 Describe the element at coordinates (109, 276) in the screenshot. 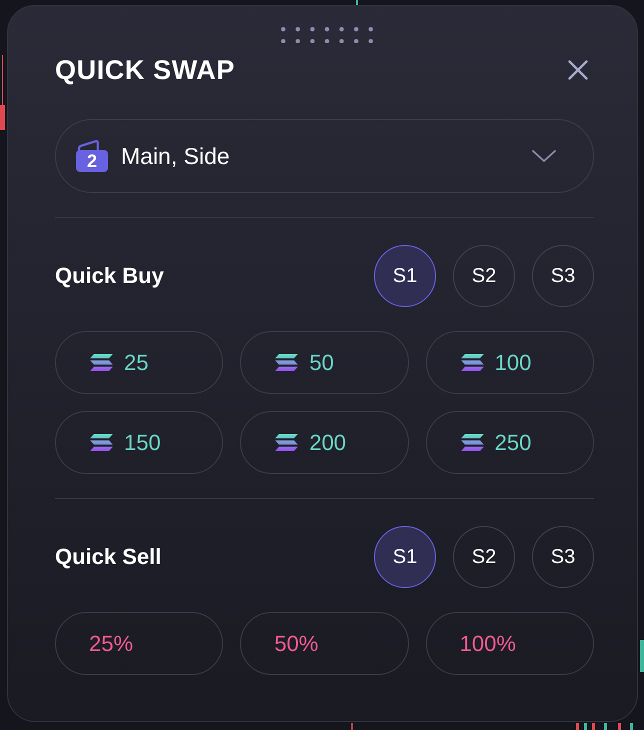

I see `section-title: Quick Buy` at that location.